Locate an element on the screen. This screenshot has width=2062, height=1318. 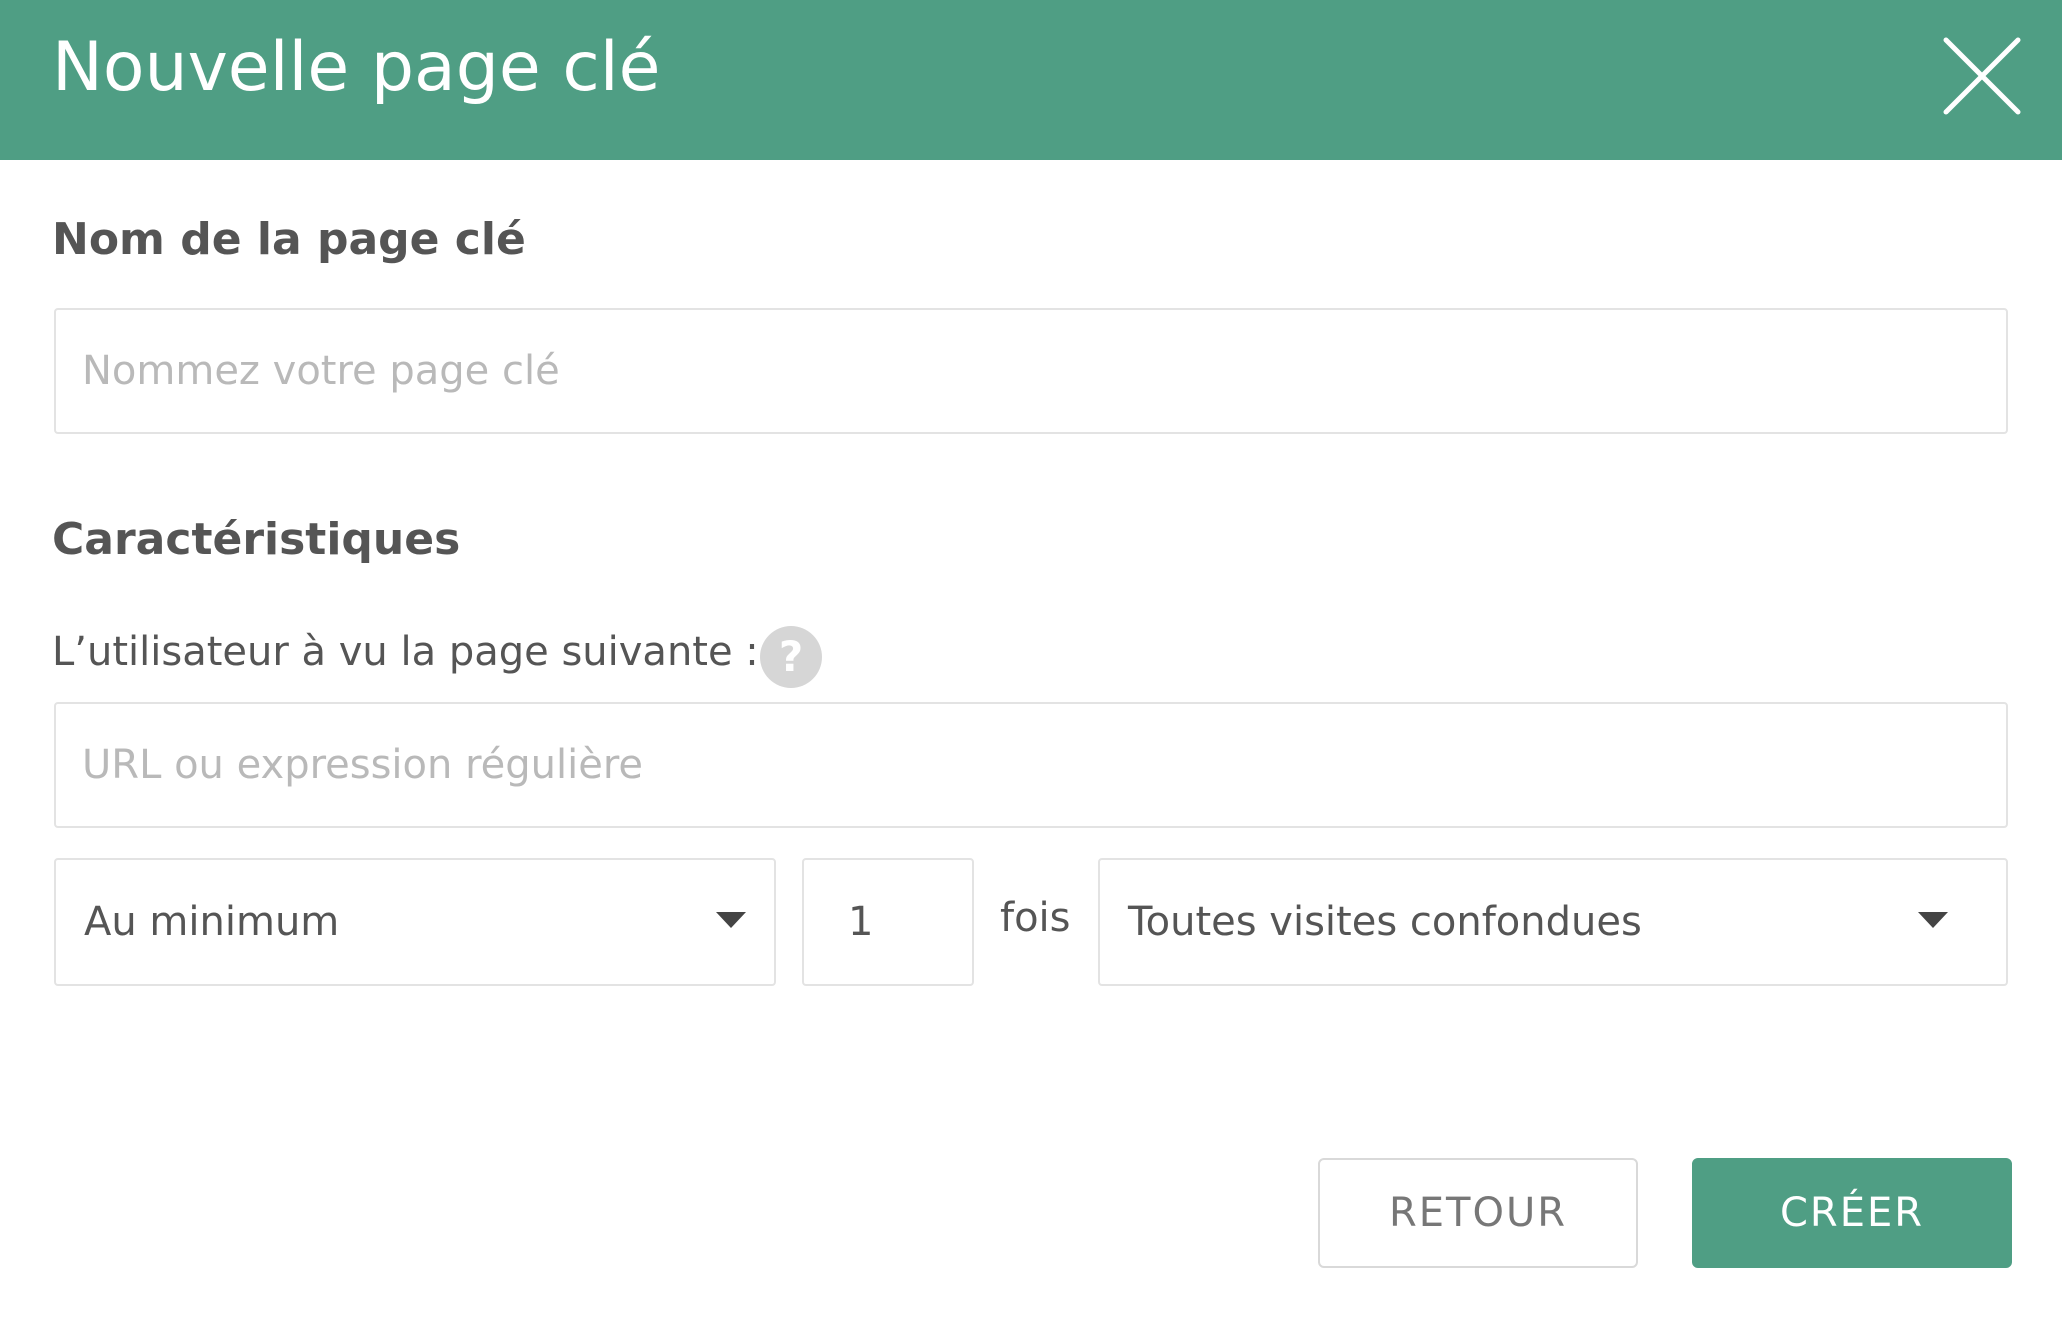
frequency-select-value: Au minimum is located at coordinates (212, 922).